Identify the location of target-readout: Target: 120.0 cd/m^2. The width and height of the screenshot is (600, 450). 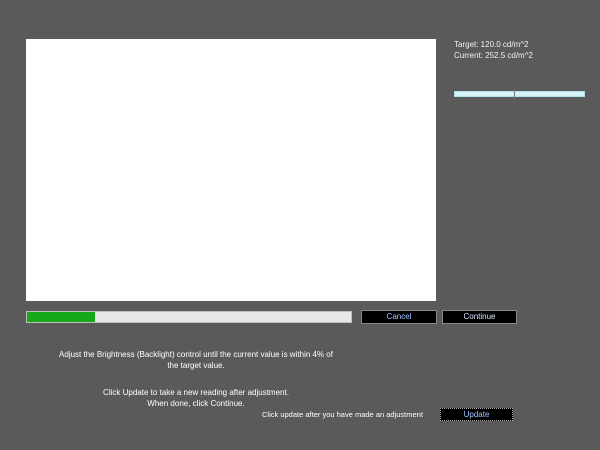
(491, 44).